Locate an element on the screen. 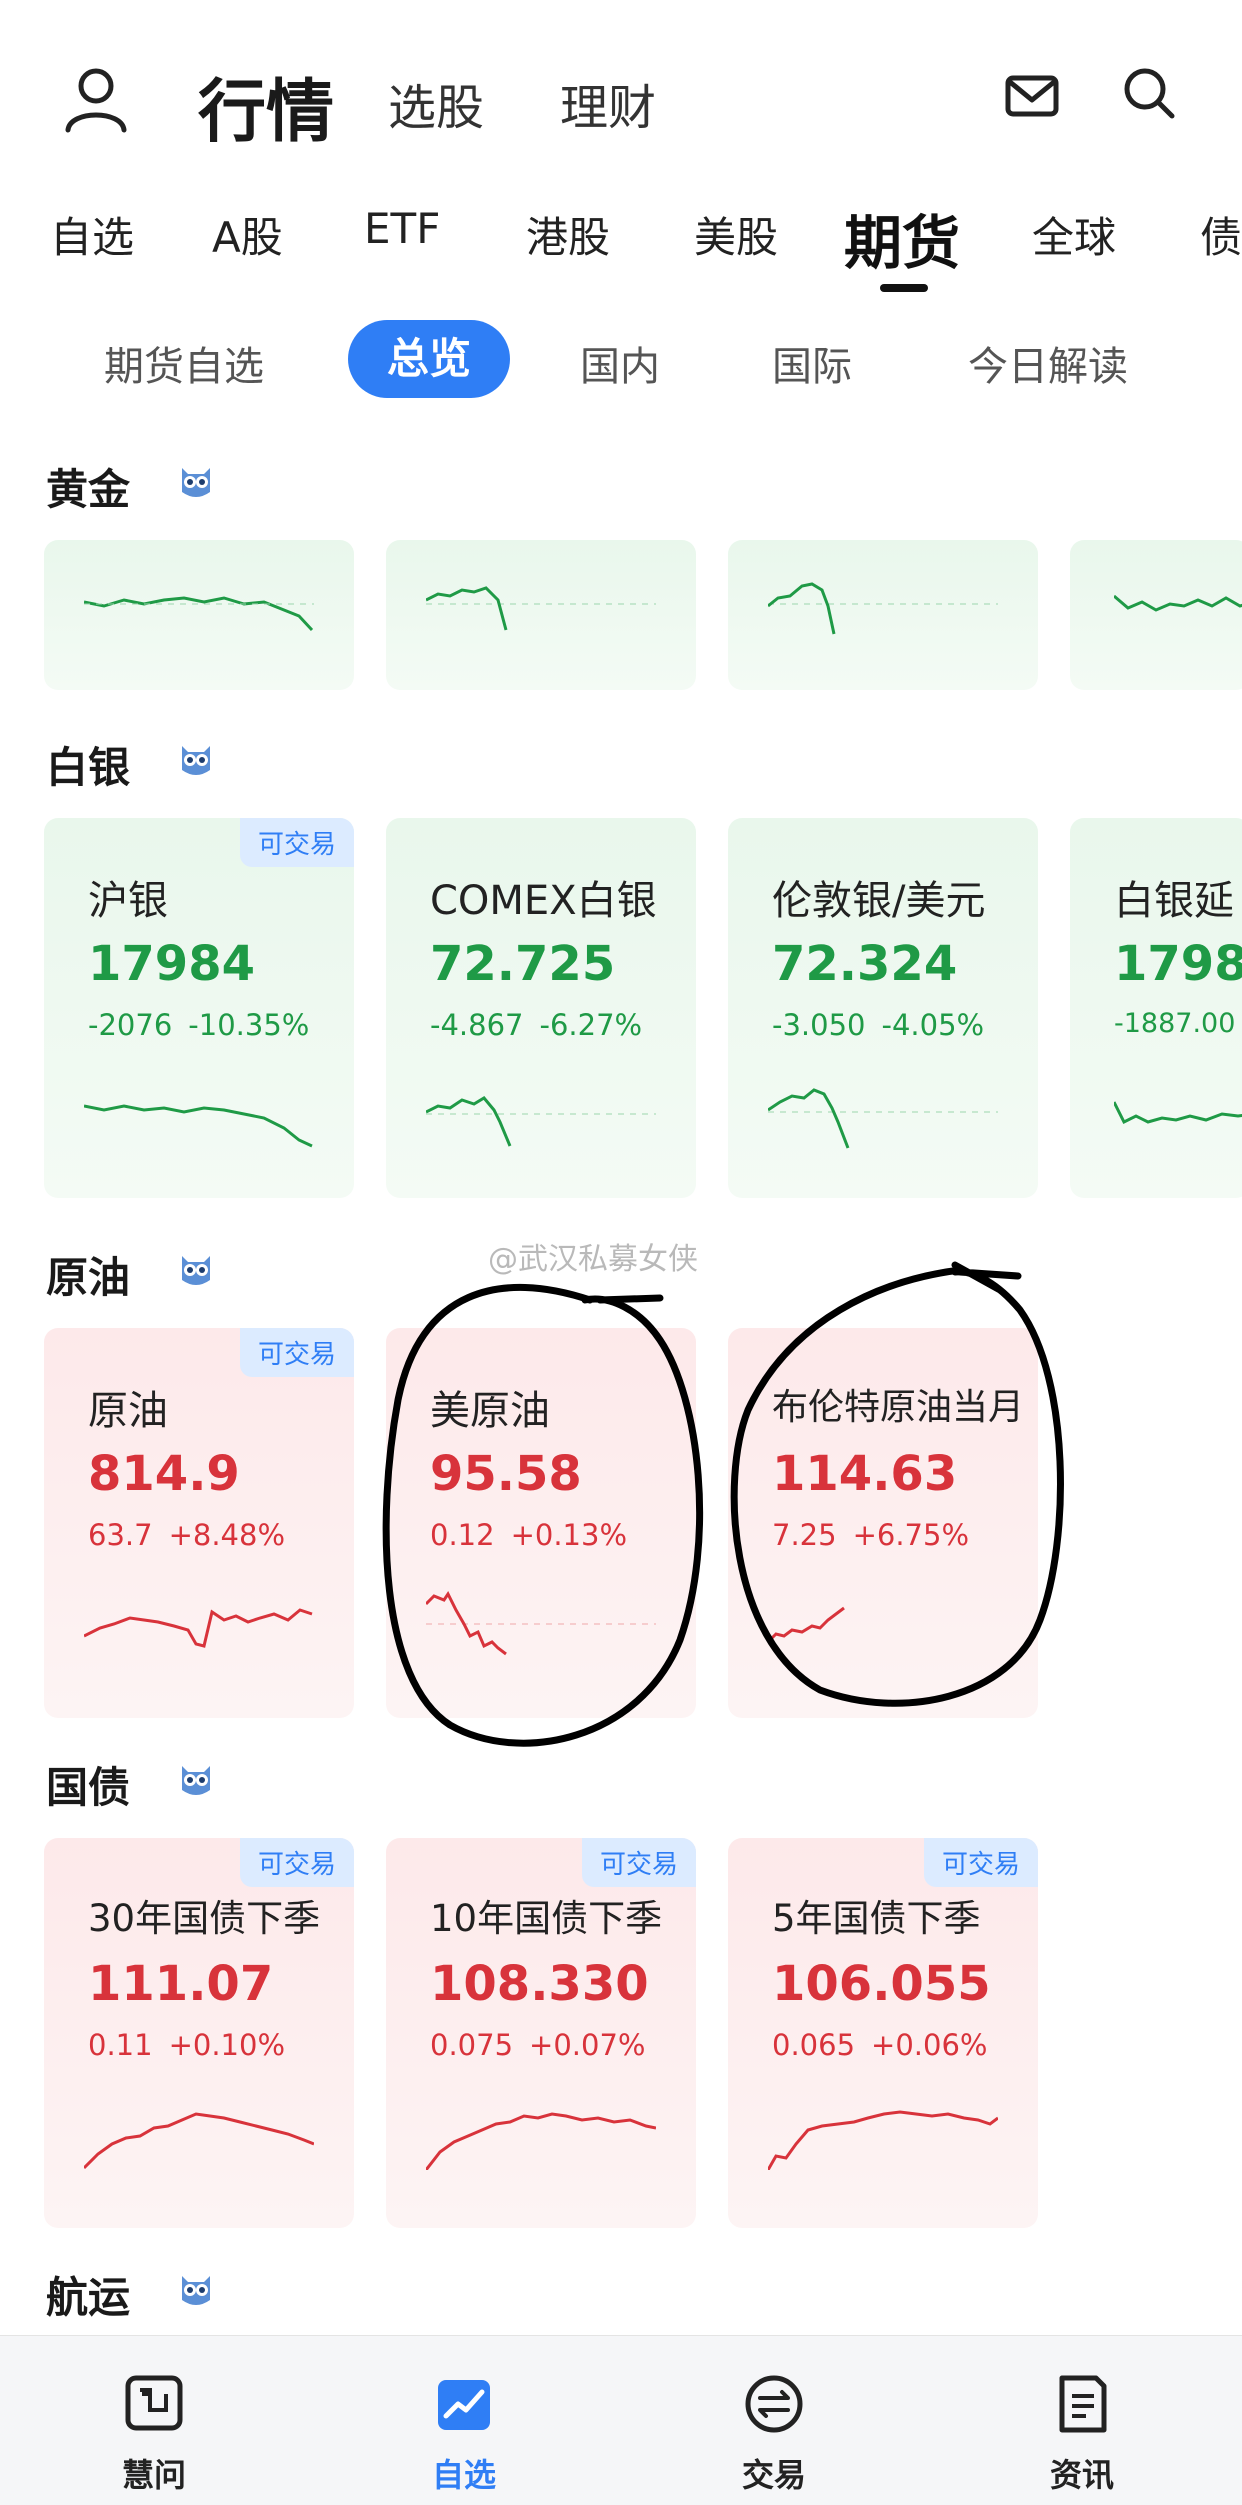 This screenshot has height=2505, width=1242. ask-icon is located at coordinates (154, 2403).